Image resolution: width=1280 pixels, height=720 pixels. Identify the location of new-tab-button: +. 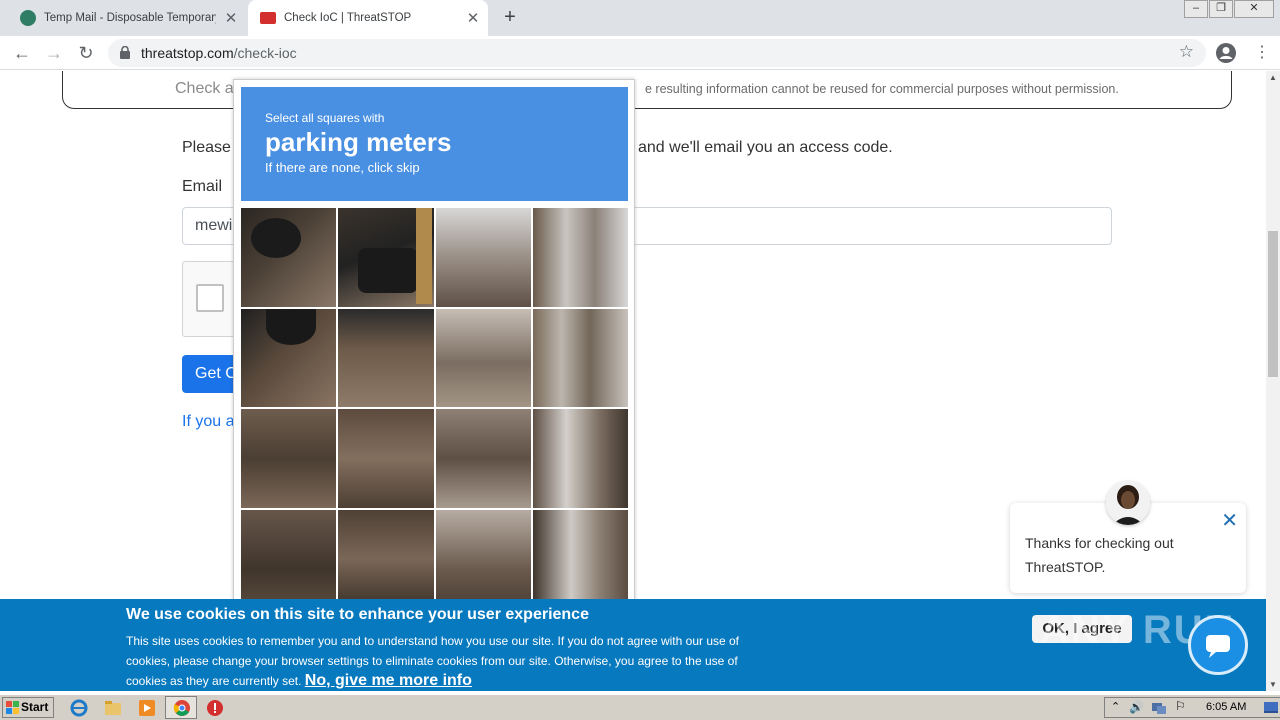
(510, 18).